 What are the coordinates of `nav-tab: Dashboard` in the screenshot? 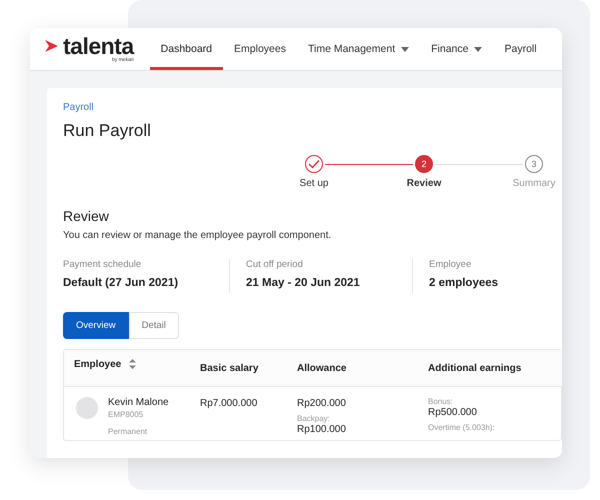 It's located at (187, 49).